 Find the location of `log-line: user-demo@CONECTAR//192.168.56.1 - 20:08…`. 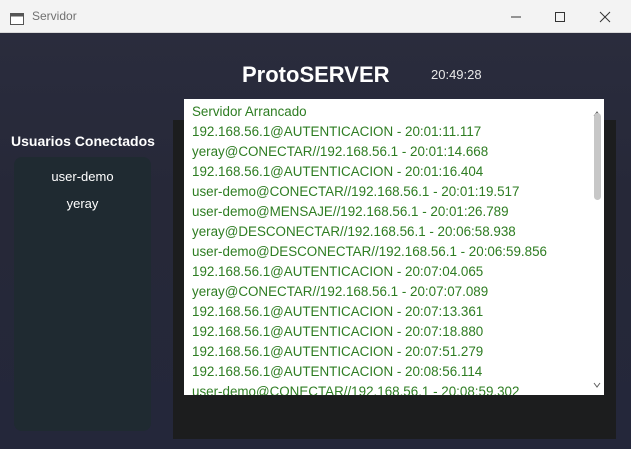

log-line: user-demo@CONECTAR//192.168.56.1 - 20:08… is located at coordinates (356, 389).